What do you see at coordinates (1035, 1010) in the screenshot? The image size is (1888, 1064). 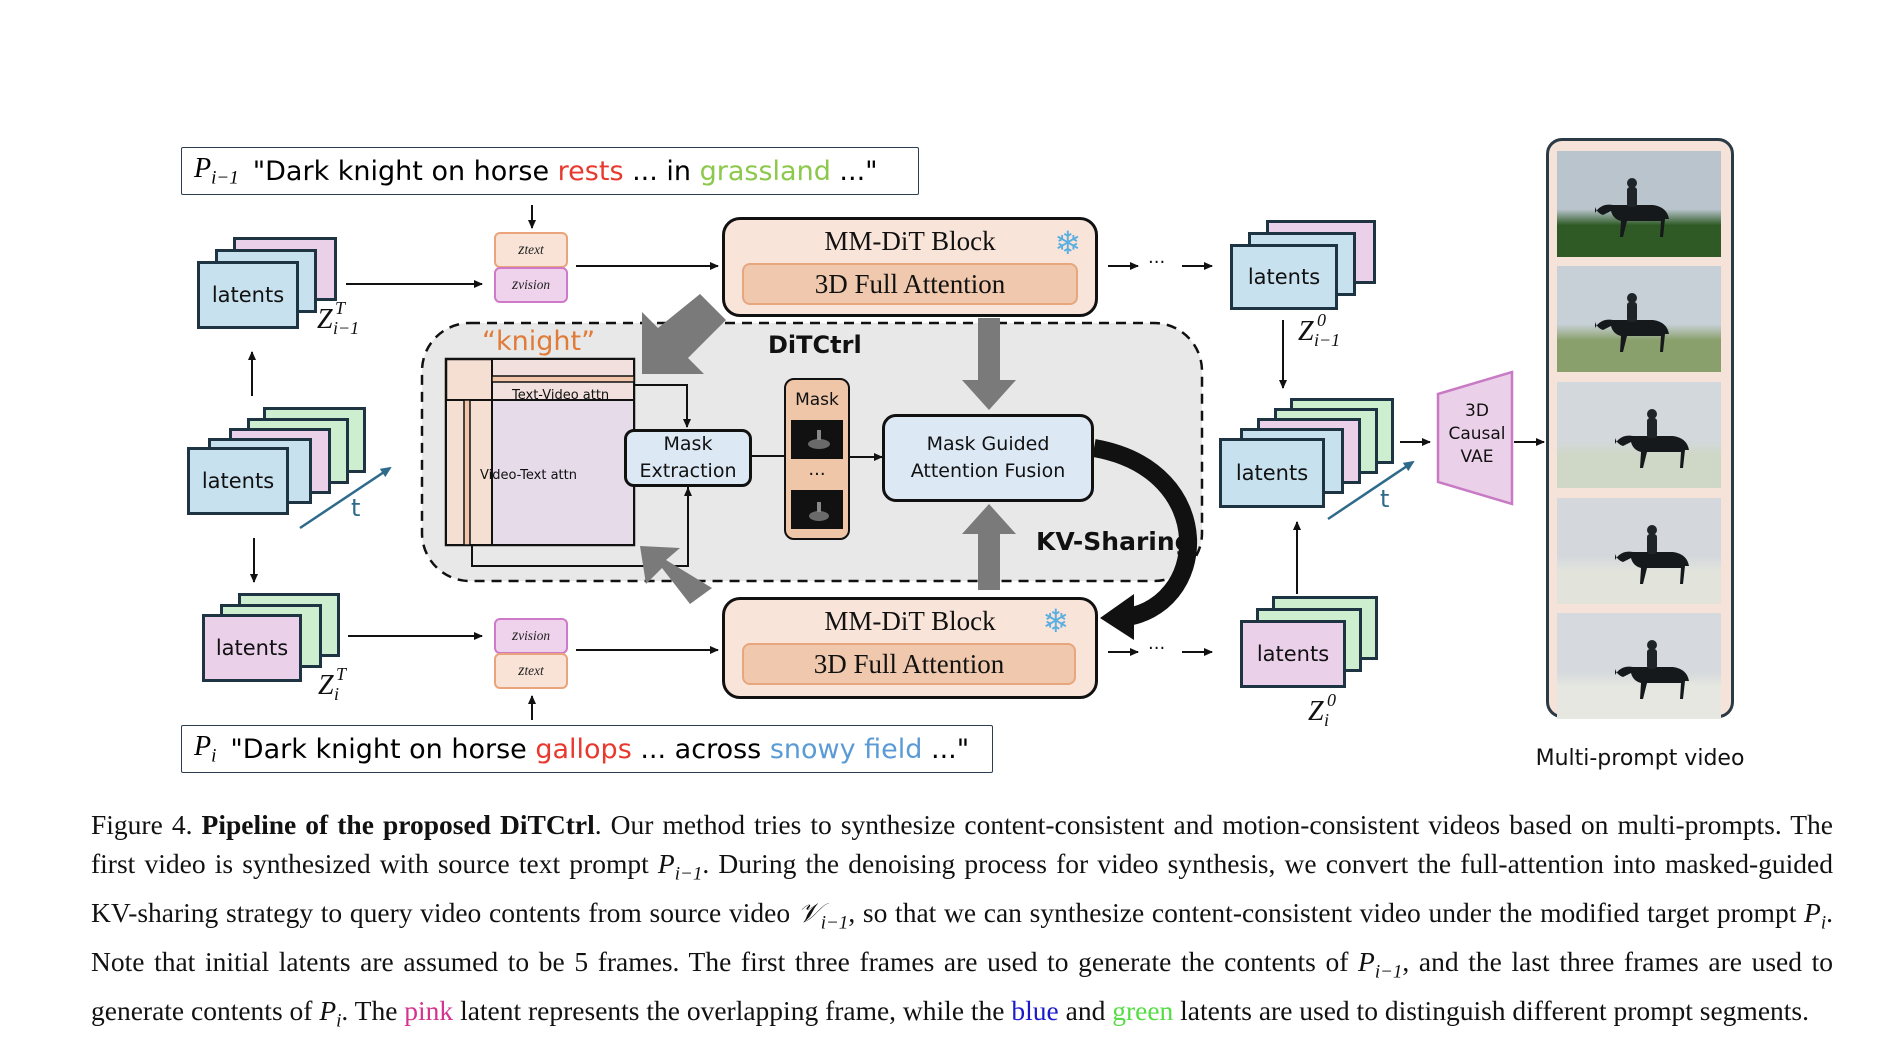 I see `caption-segment: blue` at bounding box center [1035, 1010].